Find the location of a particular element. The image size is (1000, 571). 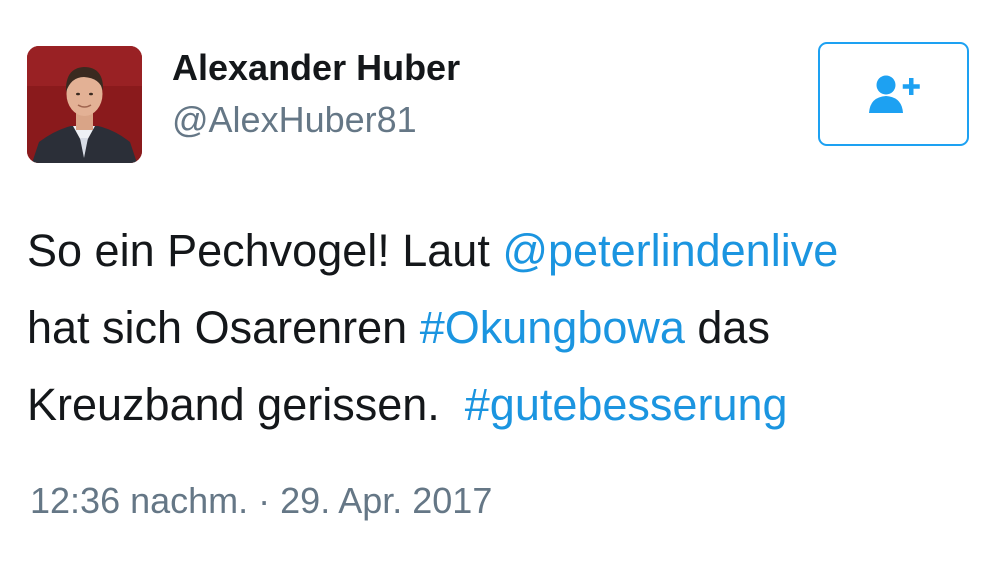

display-name: Alexander Huber is located at coordinates (316, 68).